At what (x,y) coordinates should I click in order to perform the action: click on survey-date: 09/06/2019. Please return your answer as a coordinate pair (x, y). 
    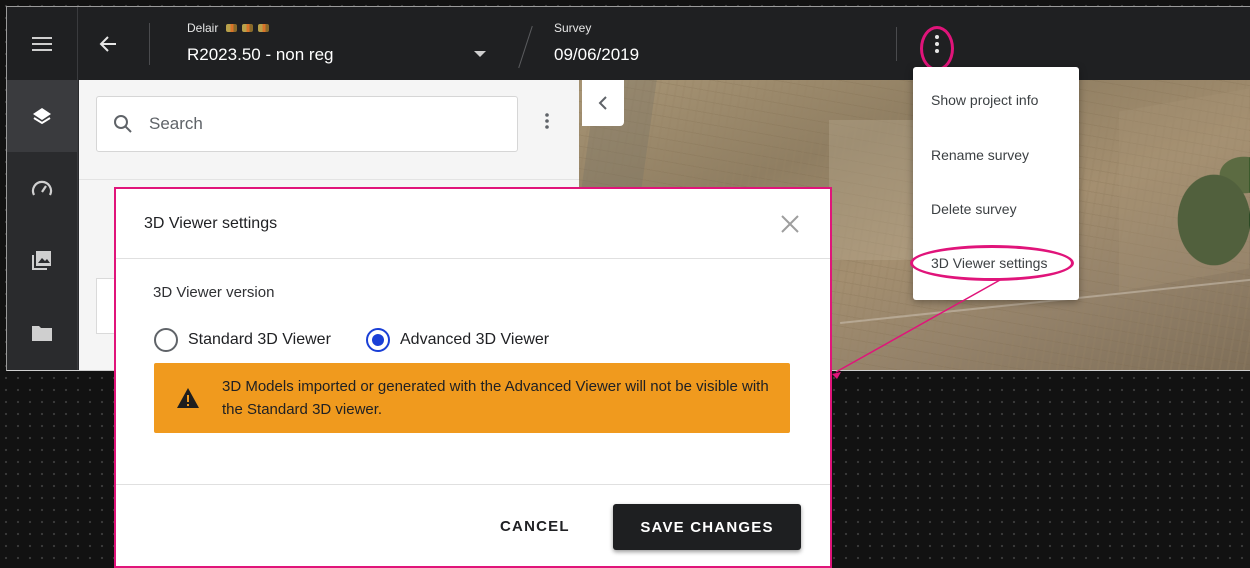
    Looking at the image, I should click on (596, 55).